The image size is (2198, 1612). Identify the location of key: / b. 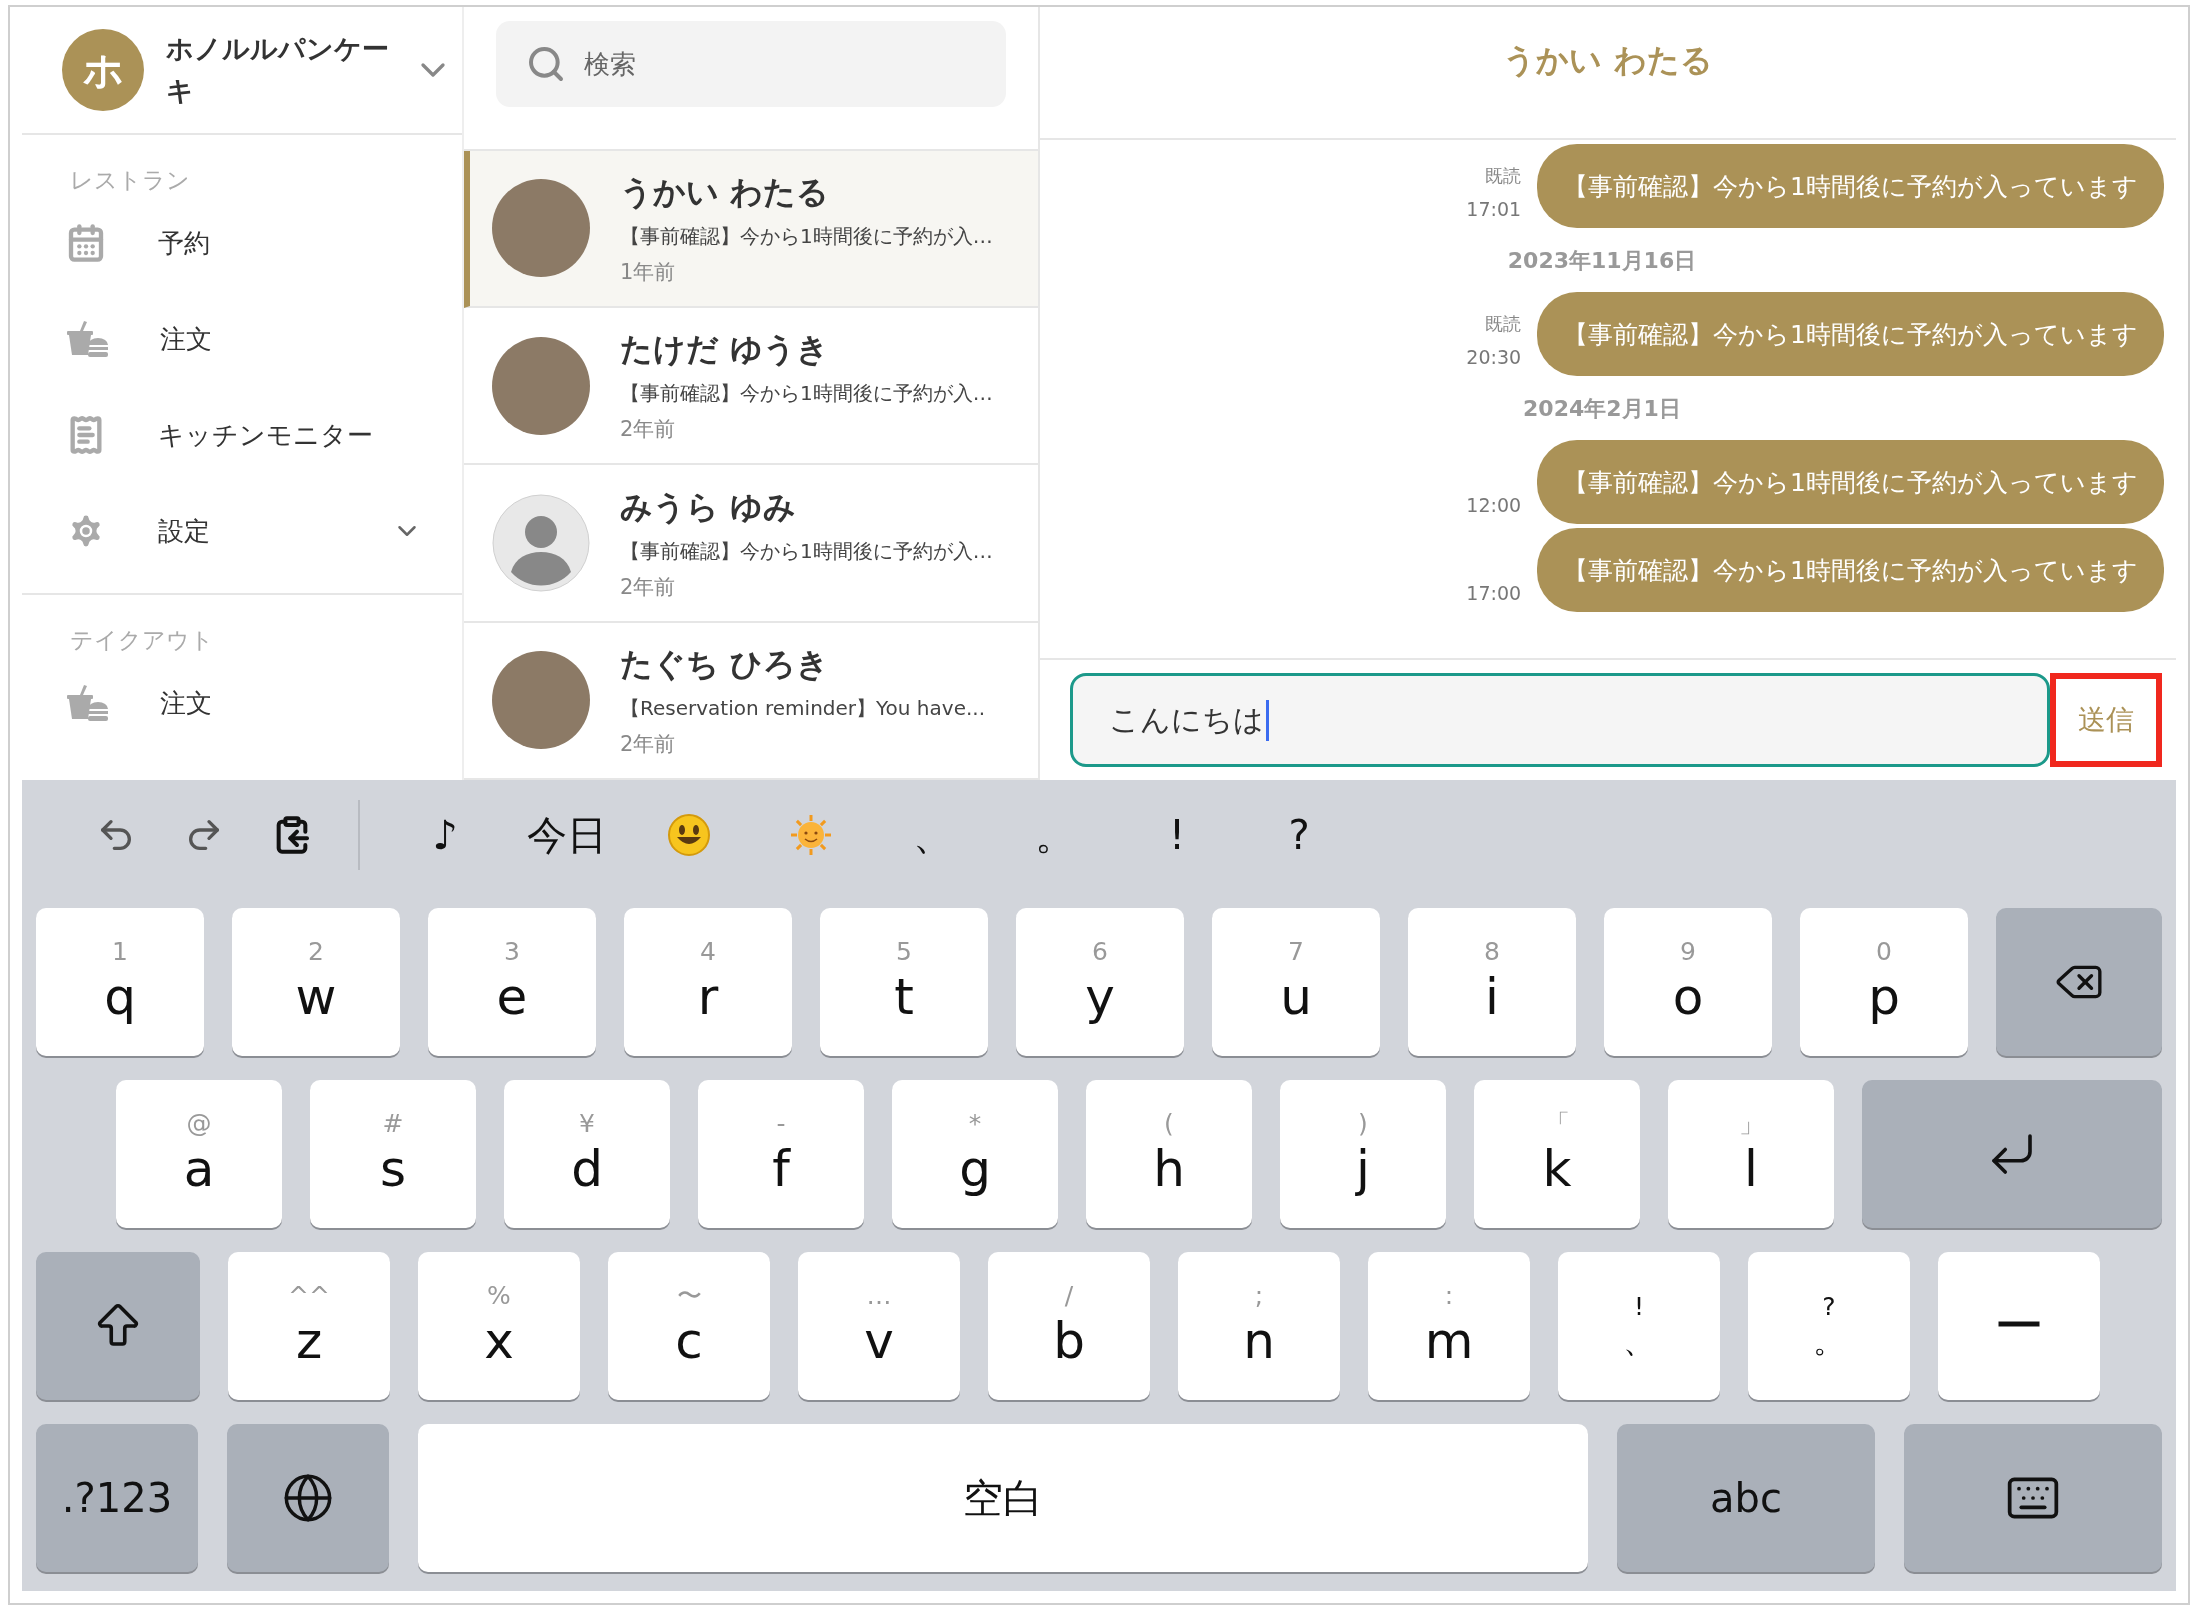
(1069, 1326).